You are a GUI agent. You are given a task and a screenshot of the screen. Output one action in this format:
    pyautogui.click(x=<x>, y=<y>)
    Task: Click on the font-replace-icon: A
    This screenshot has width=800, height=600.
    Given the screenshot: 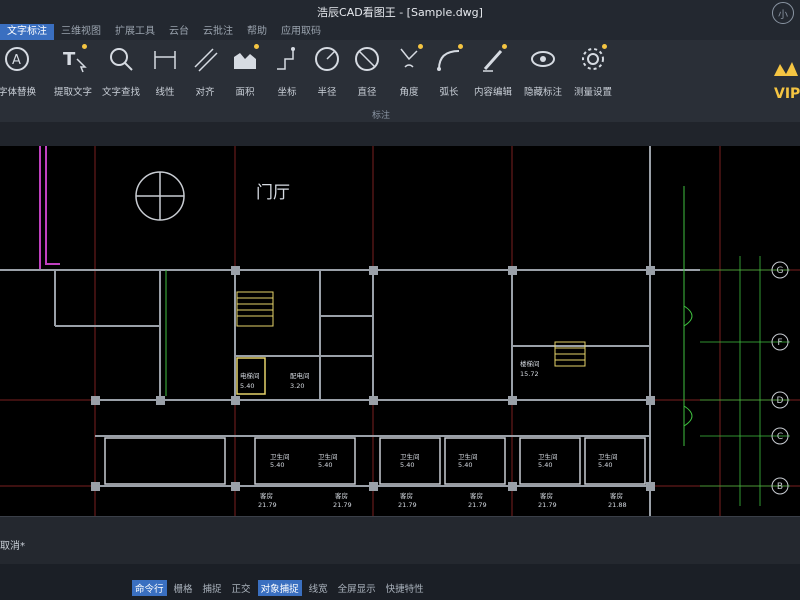 What is the action you would take?
    pyautogui.click(x=17, y=59)
    